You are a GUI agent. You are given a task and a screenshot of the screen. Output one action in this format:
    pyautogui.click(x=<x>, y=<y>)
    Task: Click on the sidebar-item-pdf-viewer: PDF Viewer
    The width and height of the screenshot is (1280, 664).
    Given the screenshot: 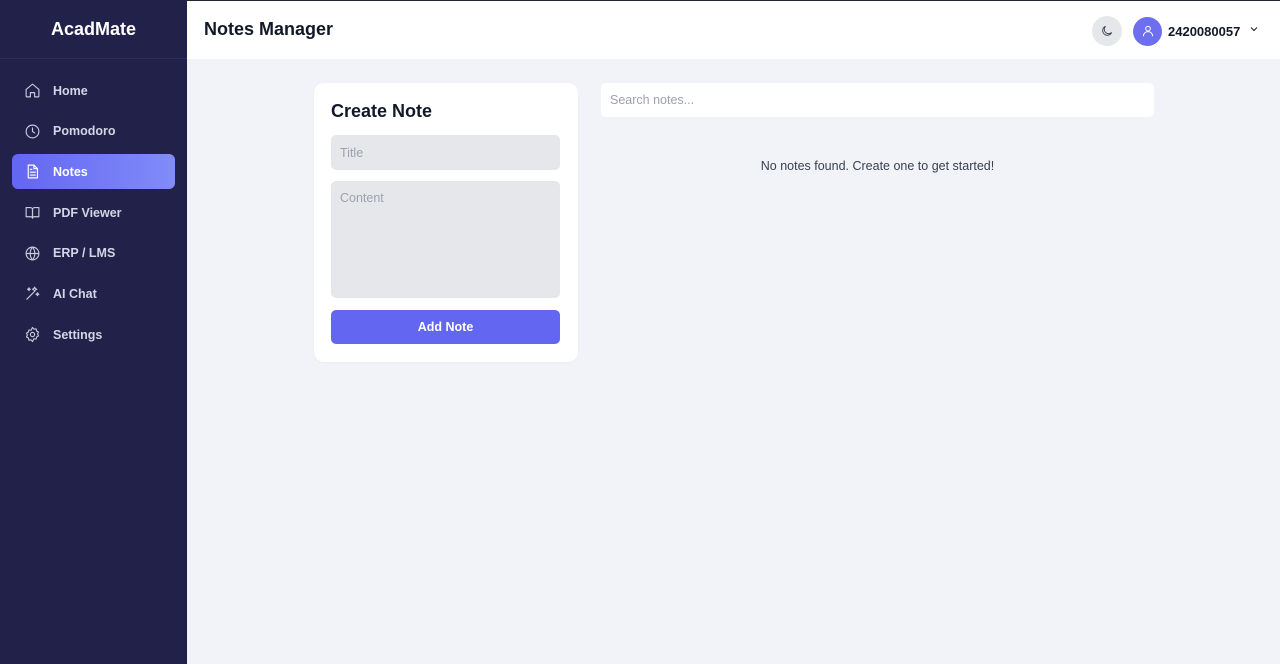 What is the action you would take?
    pyautogui.click(x=93, y=212)
    